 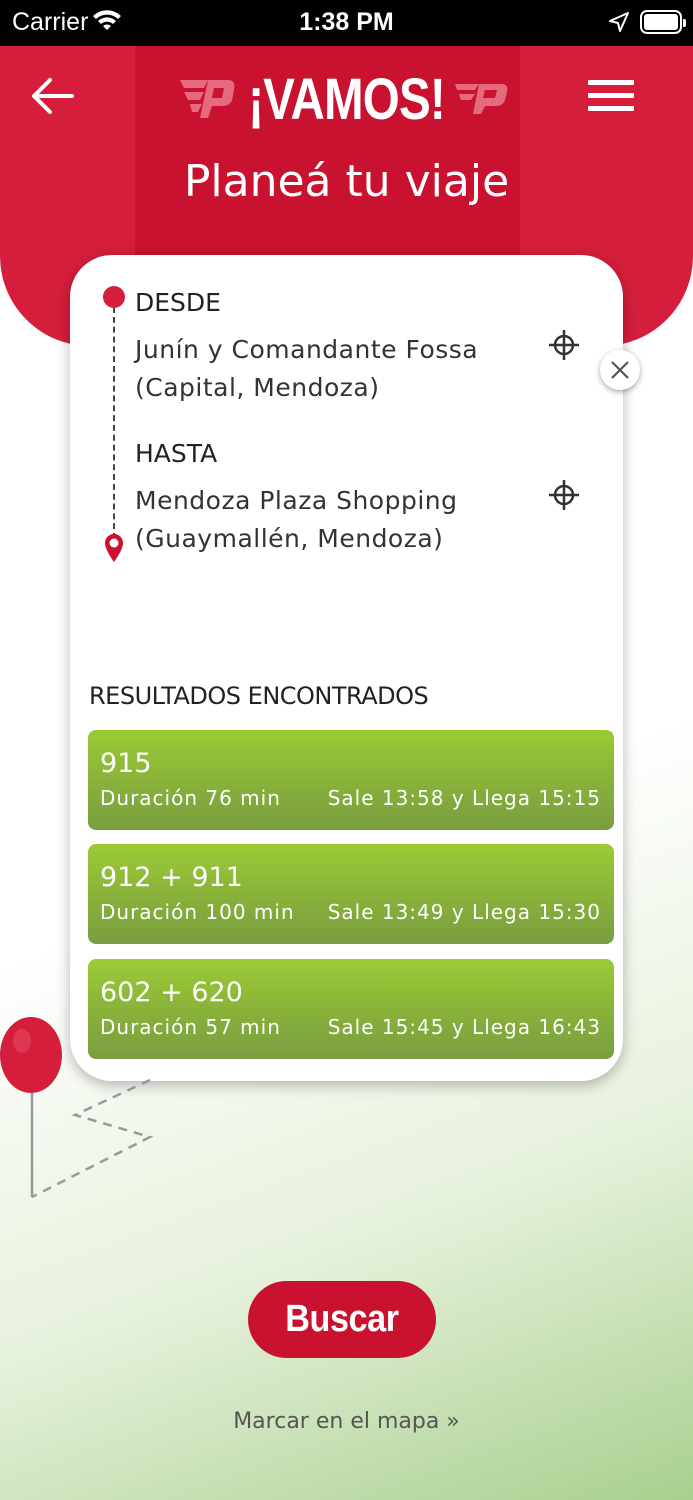 I want to click on to-label: HASTA, so click(x=176, y=453).